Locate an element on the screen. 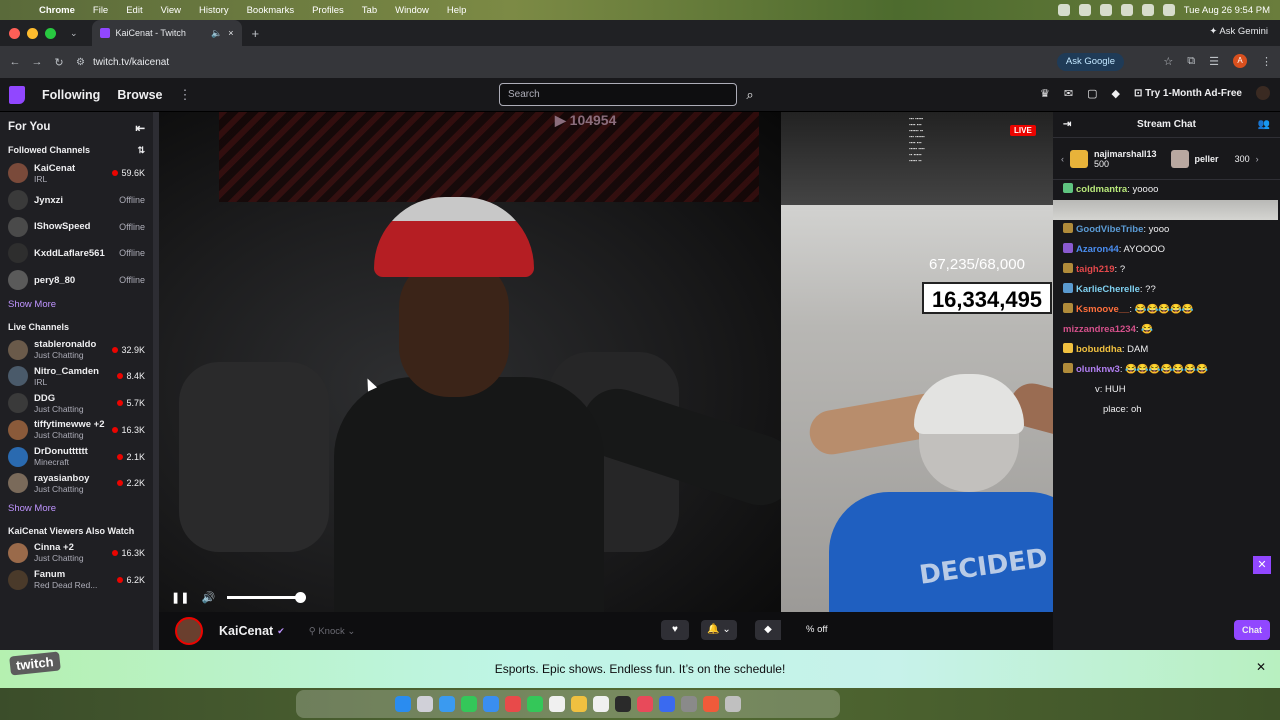  crown-icon: ♛ is located at coordinates (1045, 93).